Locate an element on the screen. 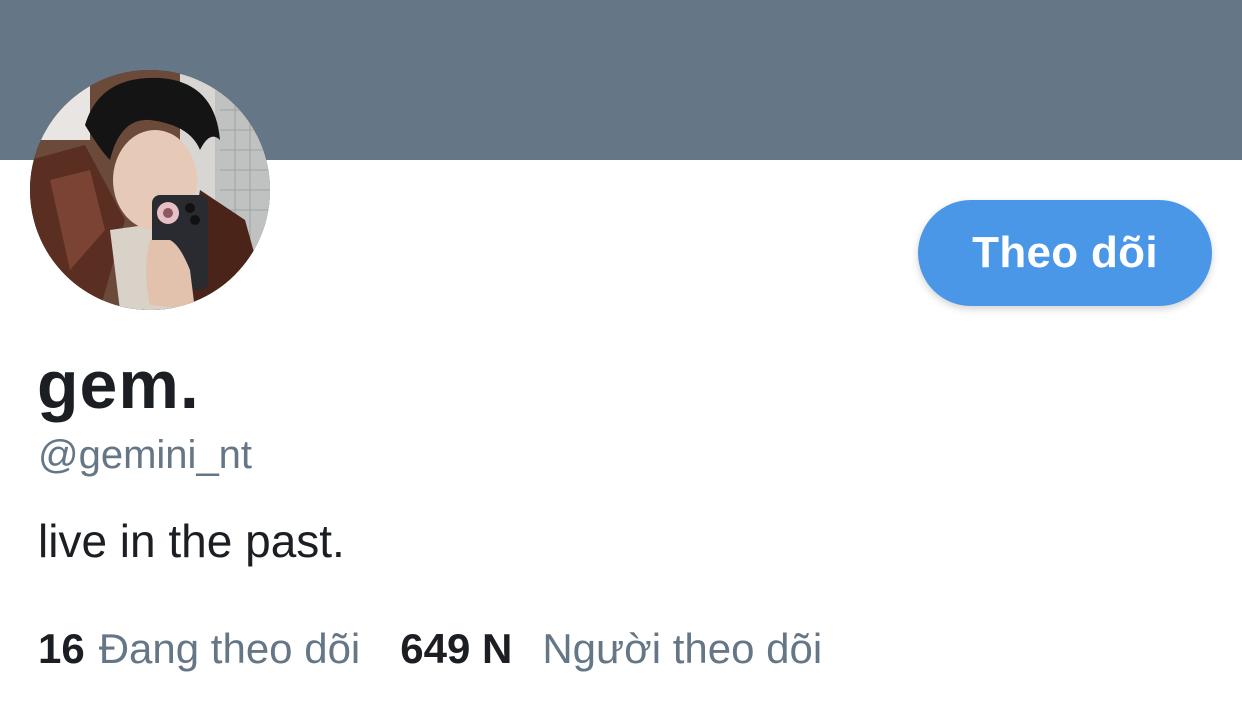  profile-handle: @gemini_nt is located at coordinates (145, 455).